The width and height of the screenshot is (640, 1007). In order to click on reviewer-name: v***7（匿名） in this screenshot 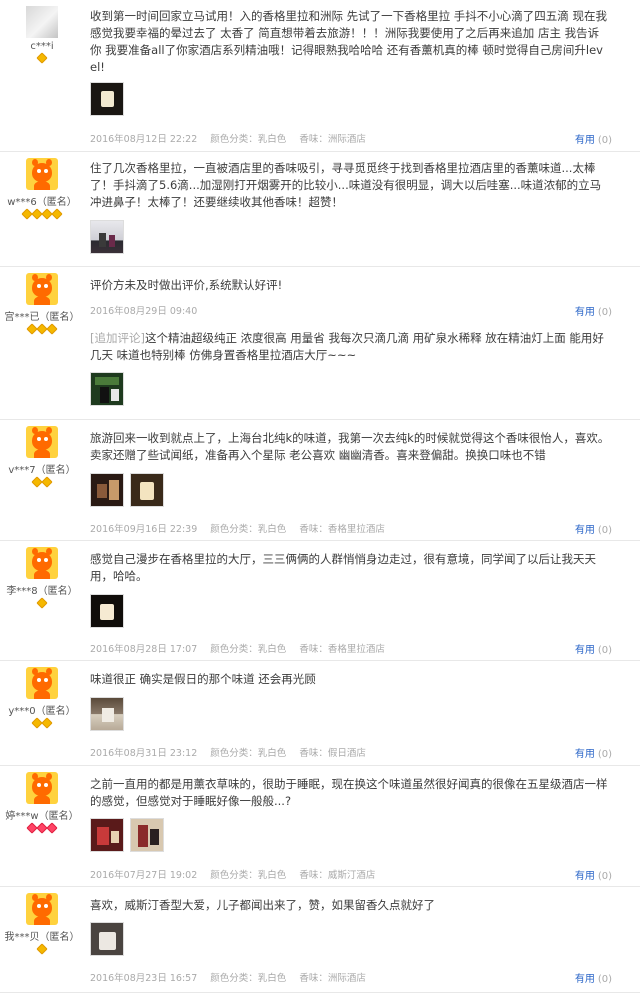, I will do `click(42, 470)`.